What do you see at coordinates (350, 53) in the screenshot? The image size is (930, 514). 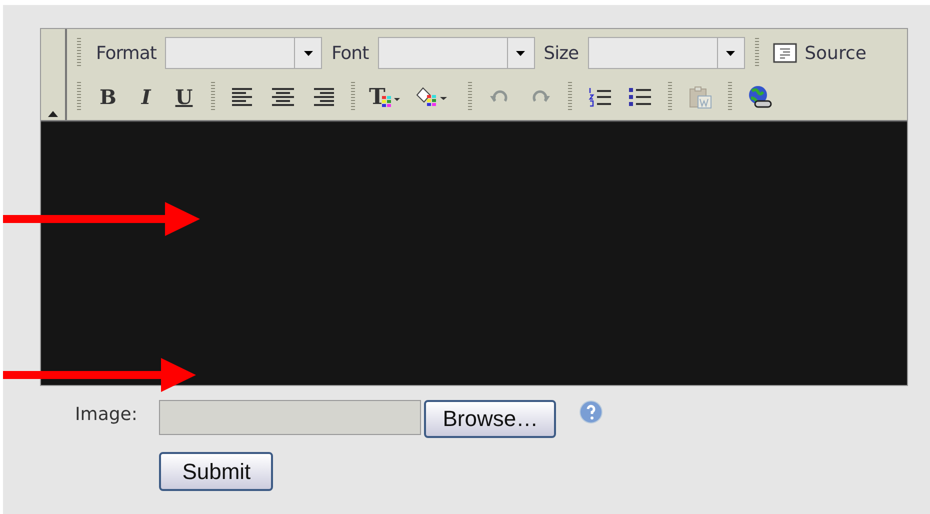 I see `combo-label: Font` at bounding box center [350, 53].